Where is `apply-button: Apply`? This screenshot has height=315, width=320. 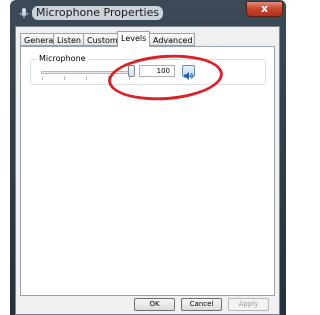
apply-button: Apply is located at coordinates (248, 304).